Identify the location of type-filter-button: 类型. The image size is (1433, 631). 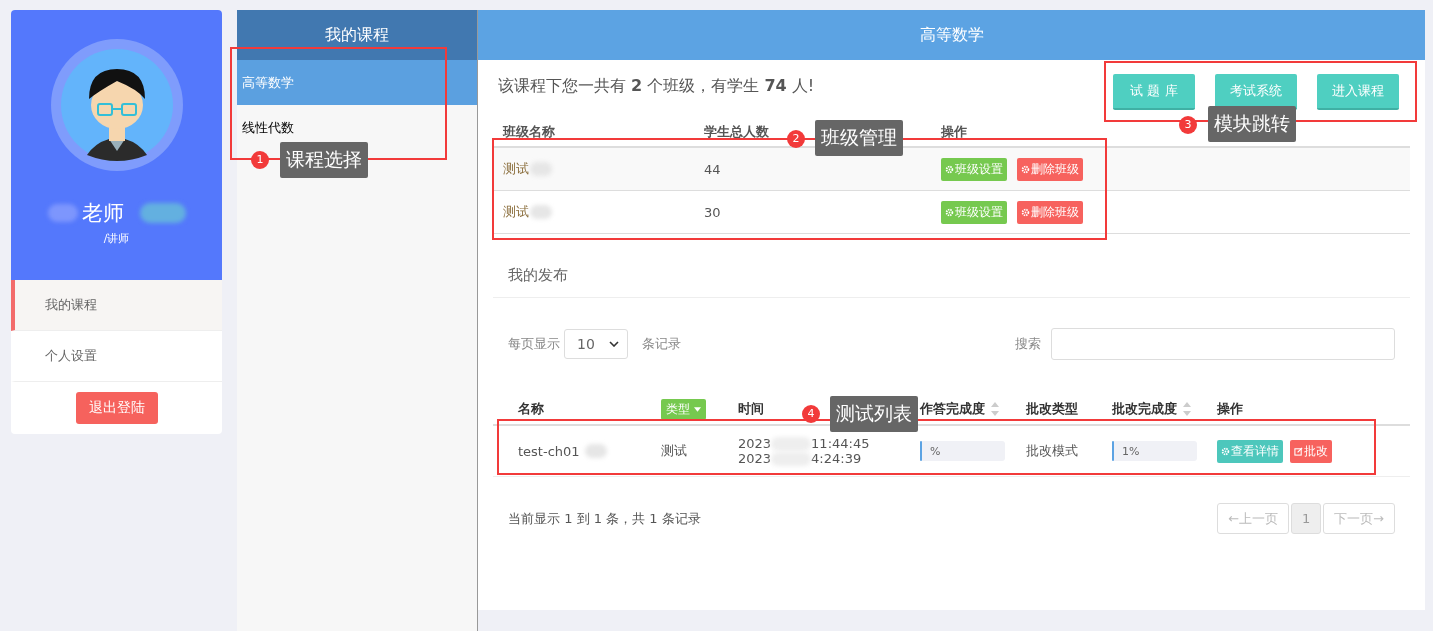
(683, 409).